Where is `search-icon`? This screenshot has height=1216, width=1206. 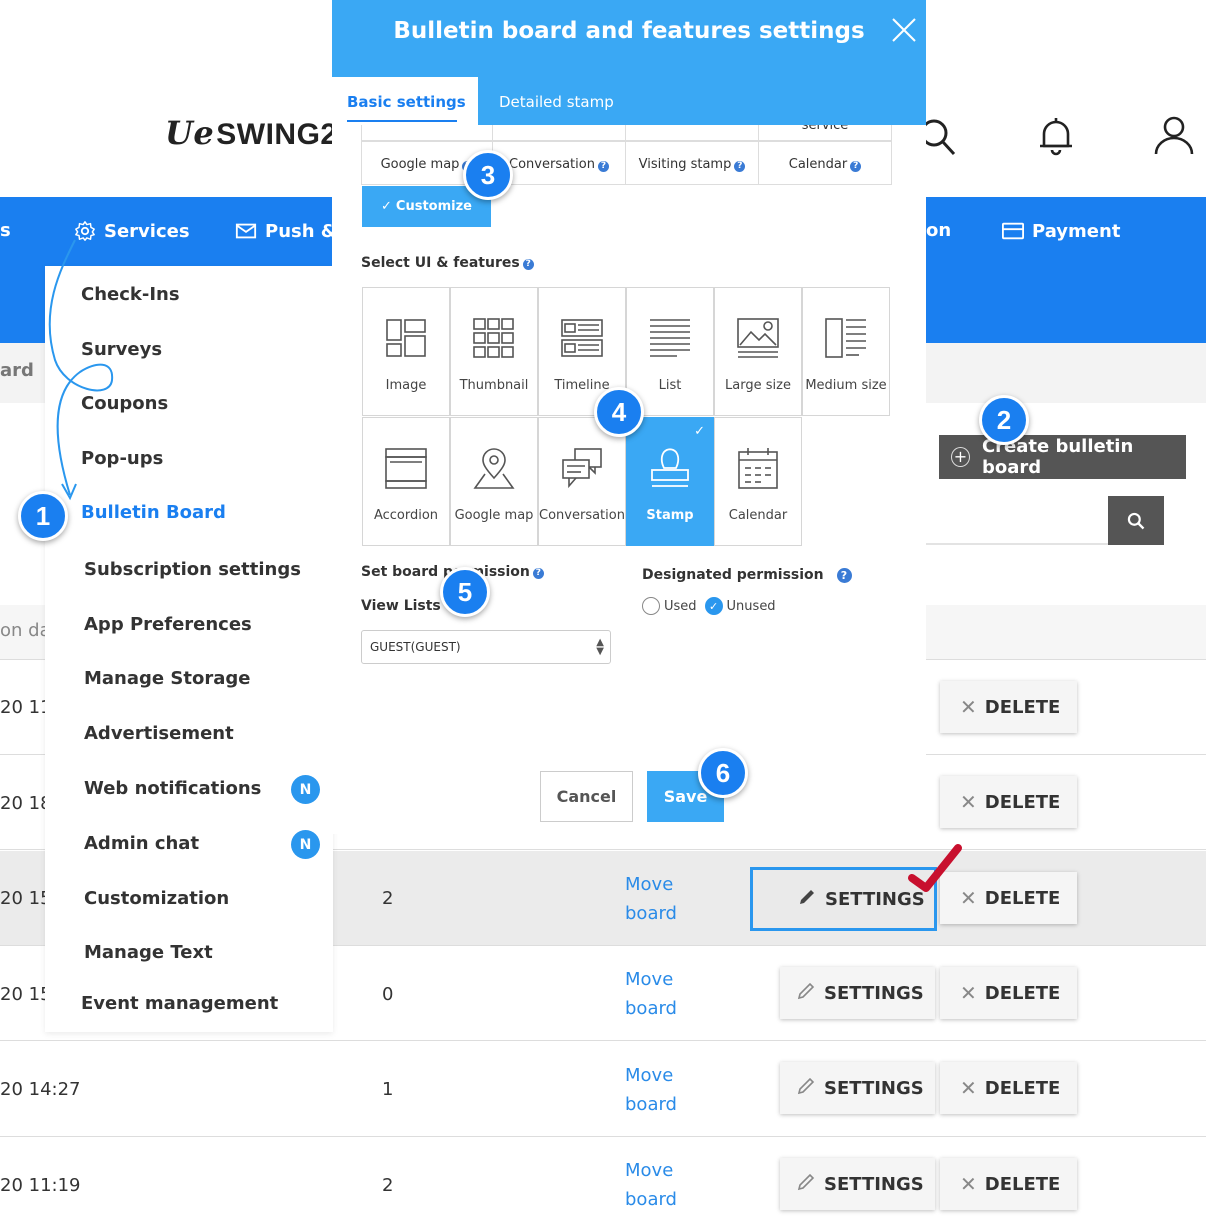 search-icon is located at coordinates (1136, 520).